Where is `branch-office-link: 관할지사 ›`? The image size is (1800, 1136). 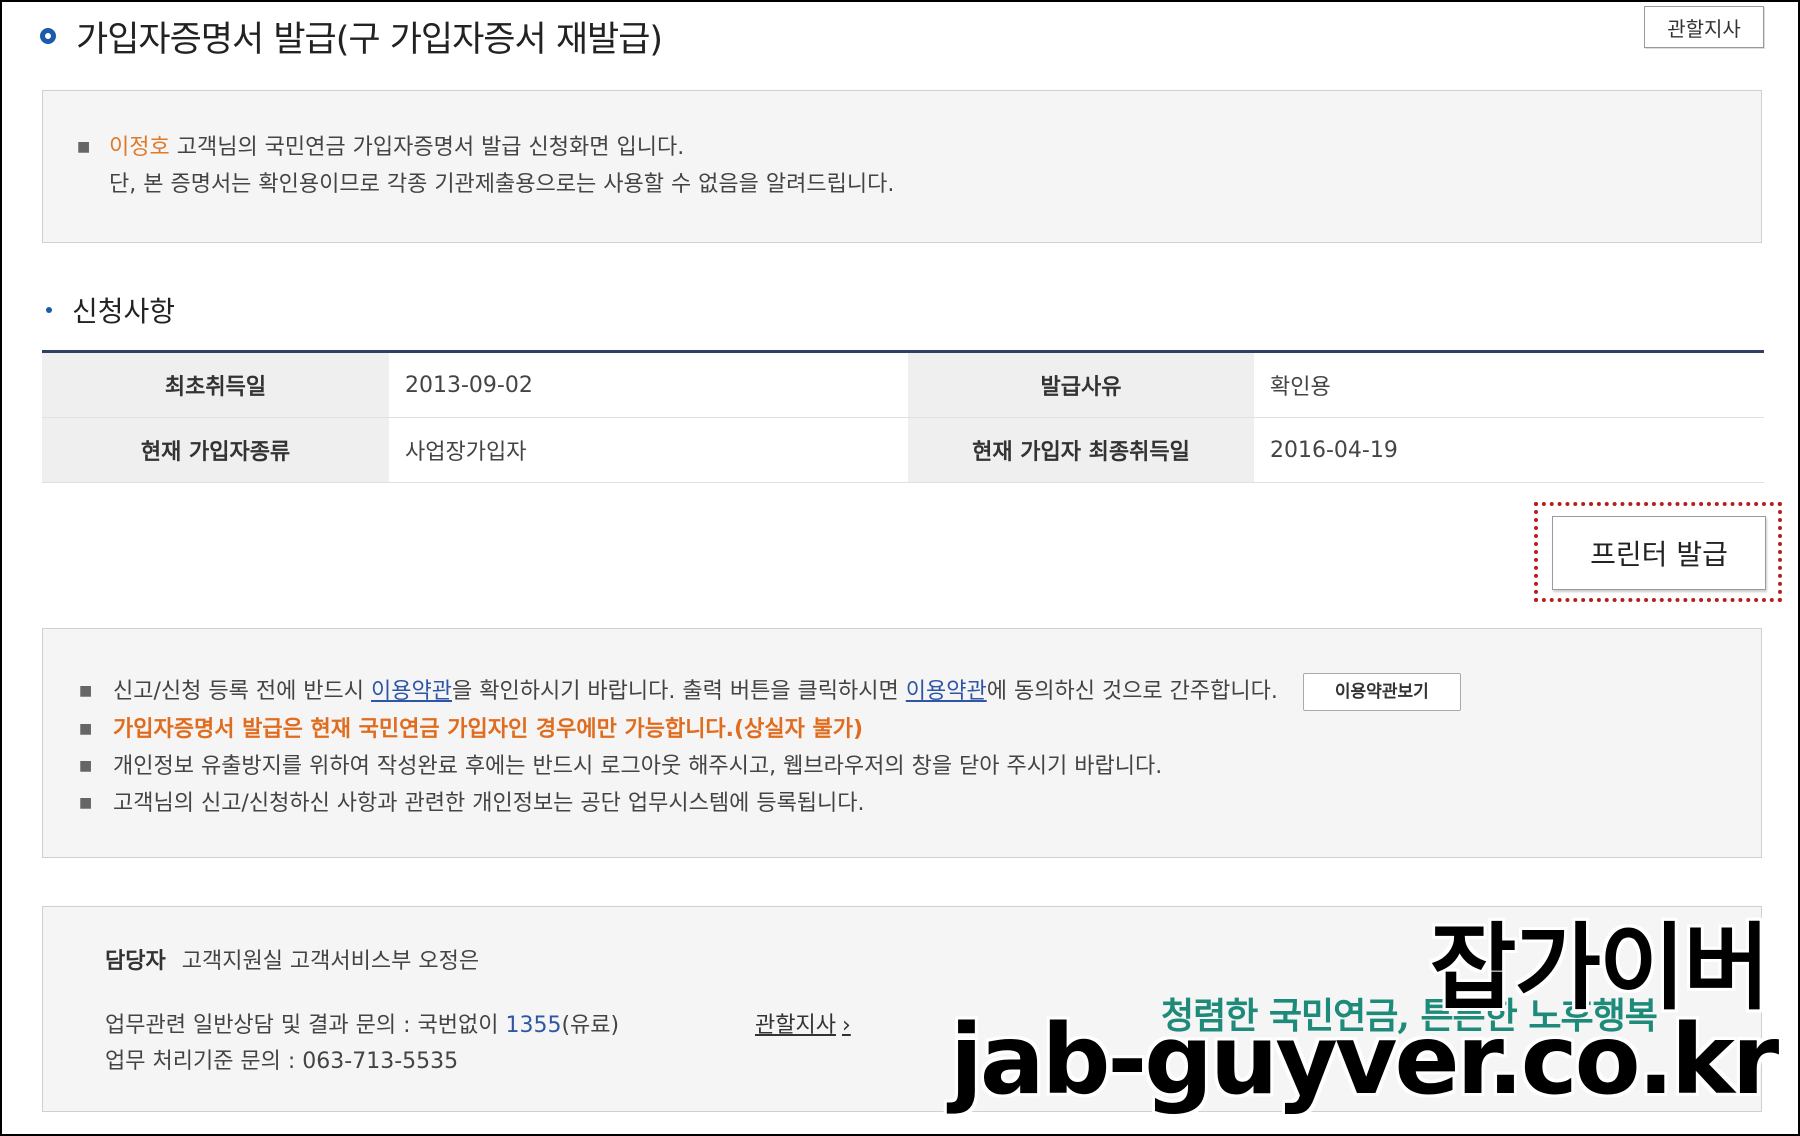
branch-office-link: 관할지사 › is located at coordinates (803, 1023).